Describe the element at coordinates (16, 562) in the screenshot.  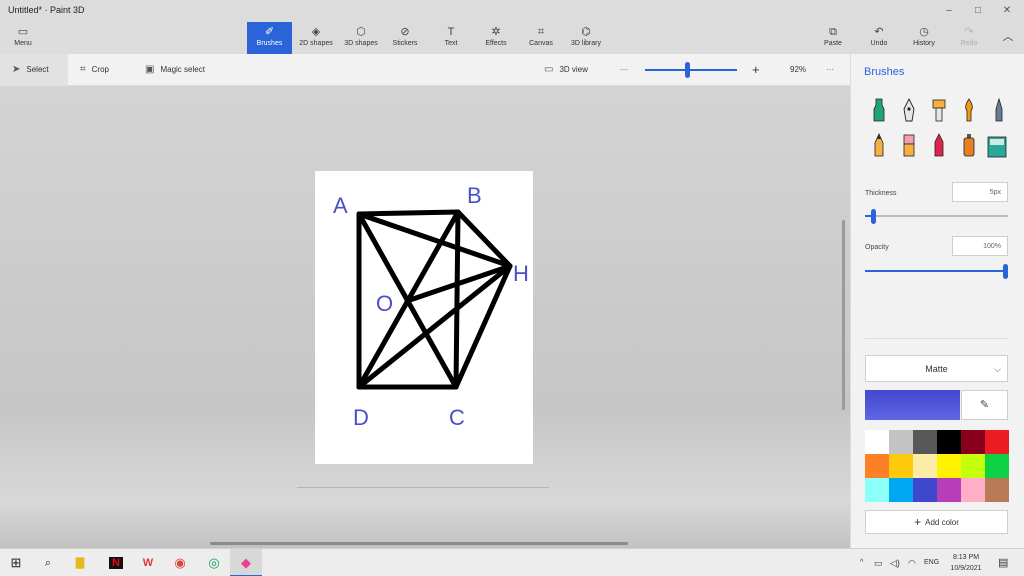
I see `start-button: ⊞` at that location.